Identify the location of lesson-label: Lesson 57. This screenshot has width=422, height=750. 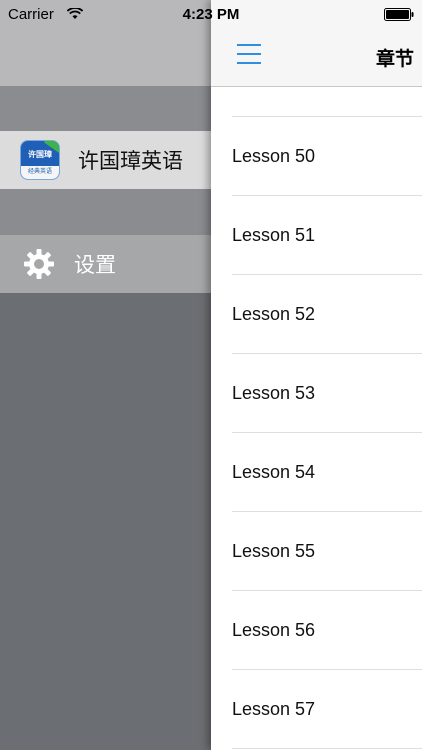
(274, 708).